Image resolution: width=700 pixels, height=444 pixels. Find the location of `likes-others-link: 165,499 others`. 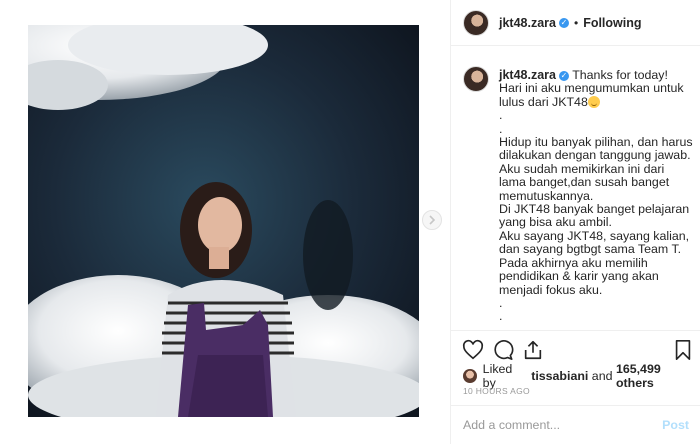

likes-others-link: 165,499 others is located at coordinates (658, 376).